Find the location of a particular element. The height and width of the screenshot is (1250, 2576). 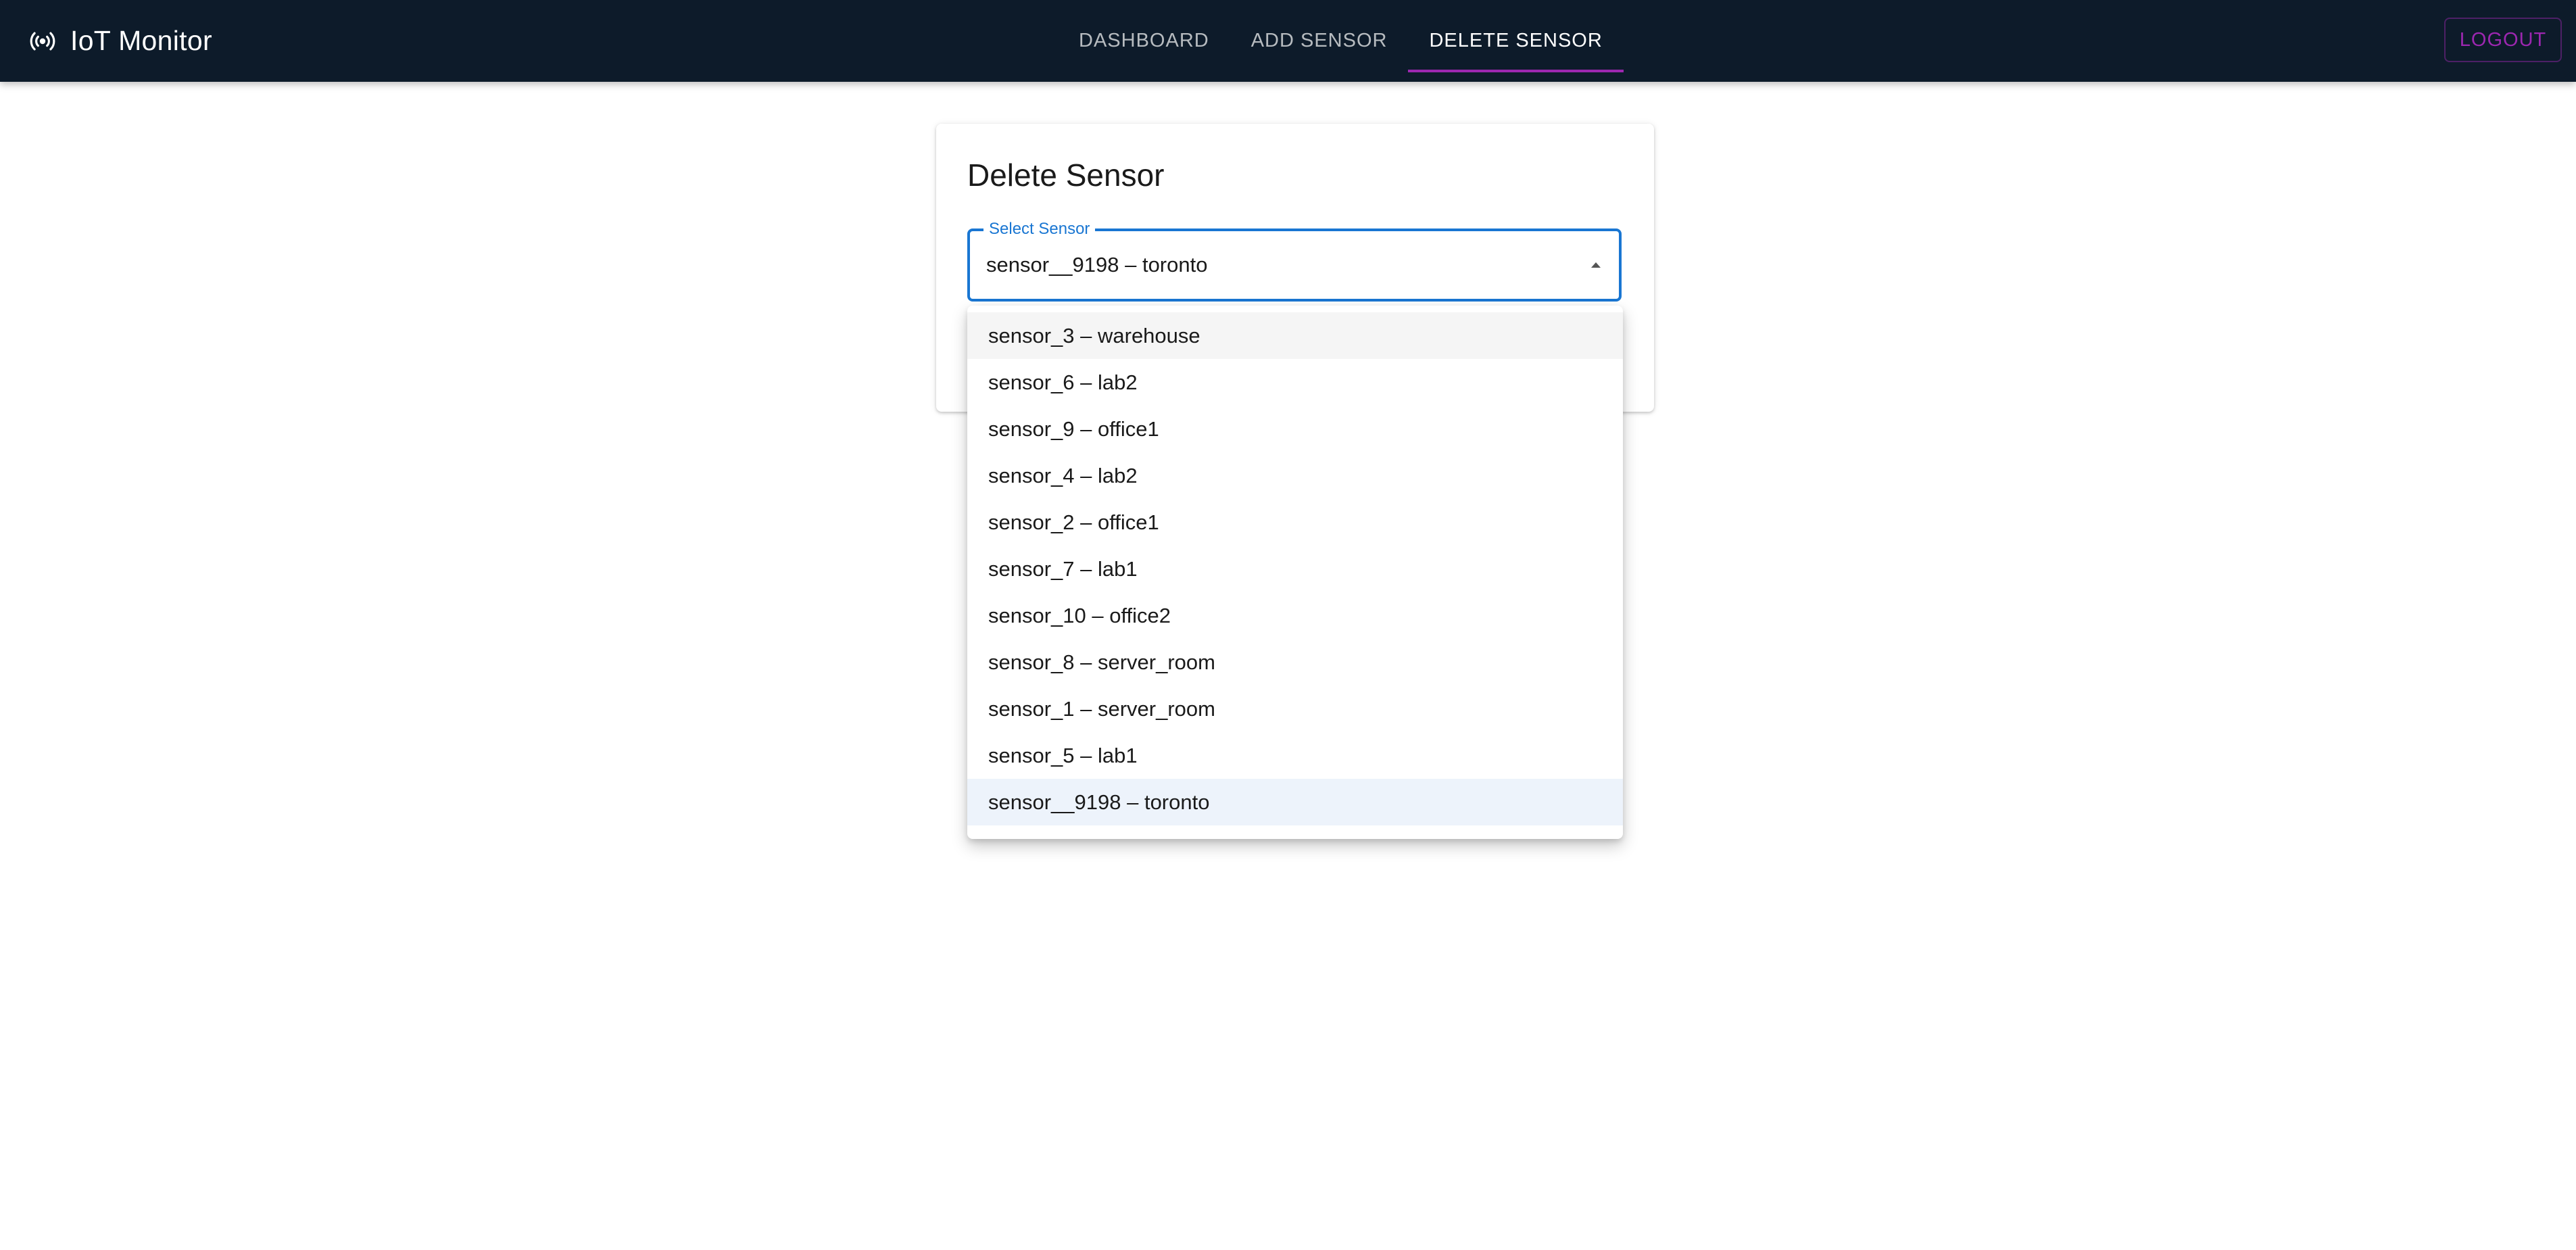

menu-option: sensor_10 – office2 is located at coordinates (1295, 616).